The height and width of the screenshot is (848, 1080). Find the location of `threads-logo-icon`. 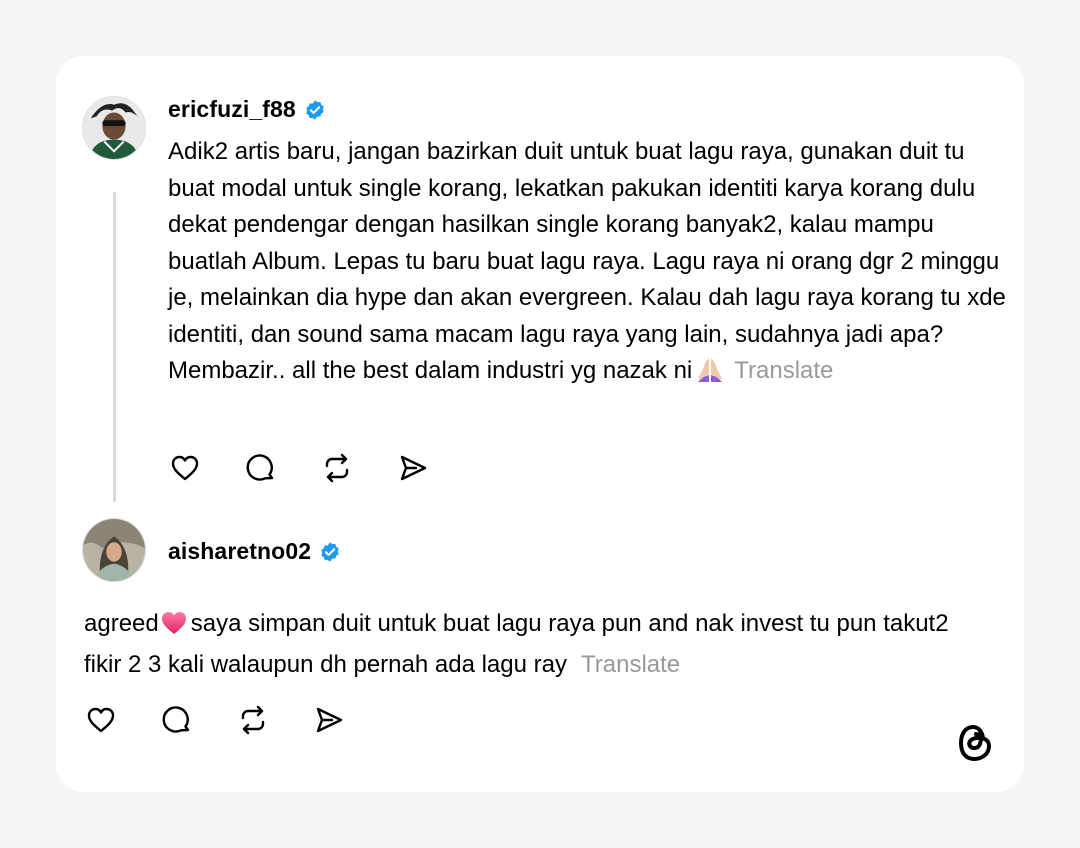

threads-logo-icon is located at coordinates (975, 743).